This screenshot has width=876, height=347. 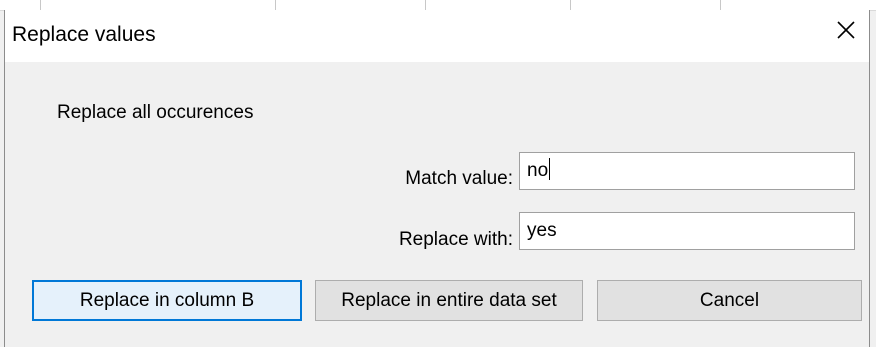 What do you see at coordinates (84, 34) in the screenshot?
I see `dialog-title: Replace values` at bounding box center [84, 34].